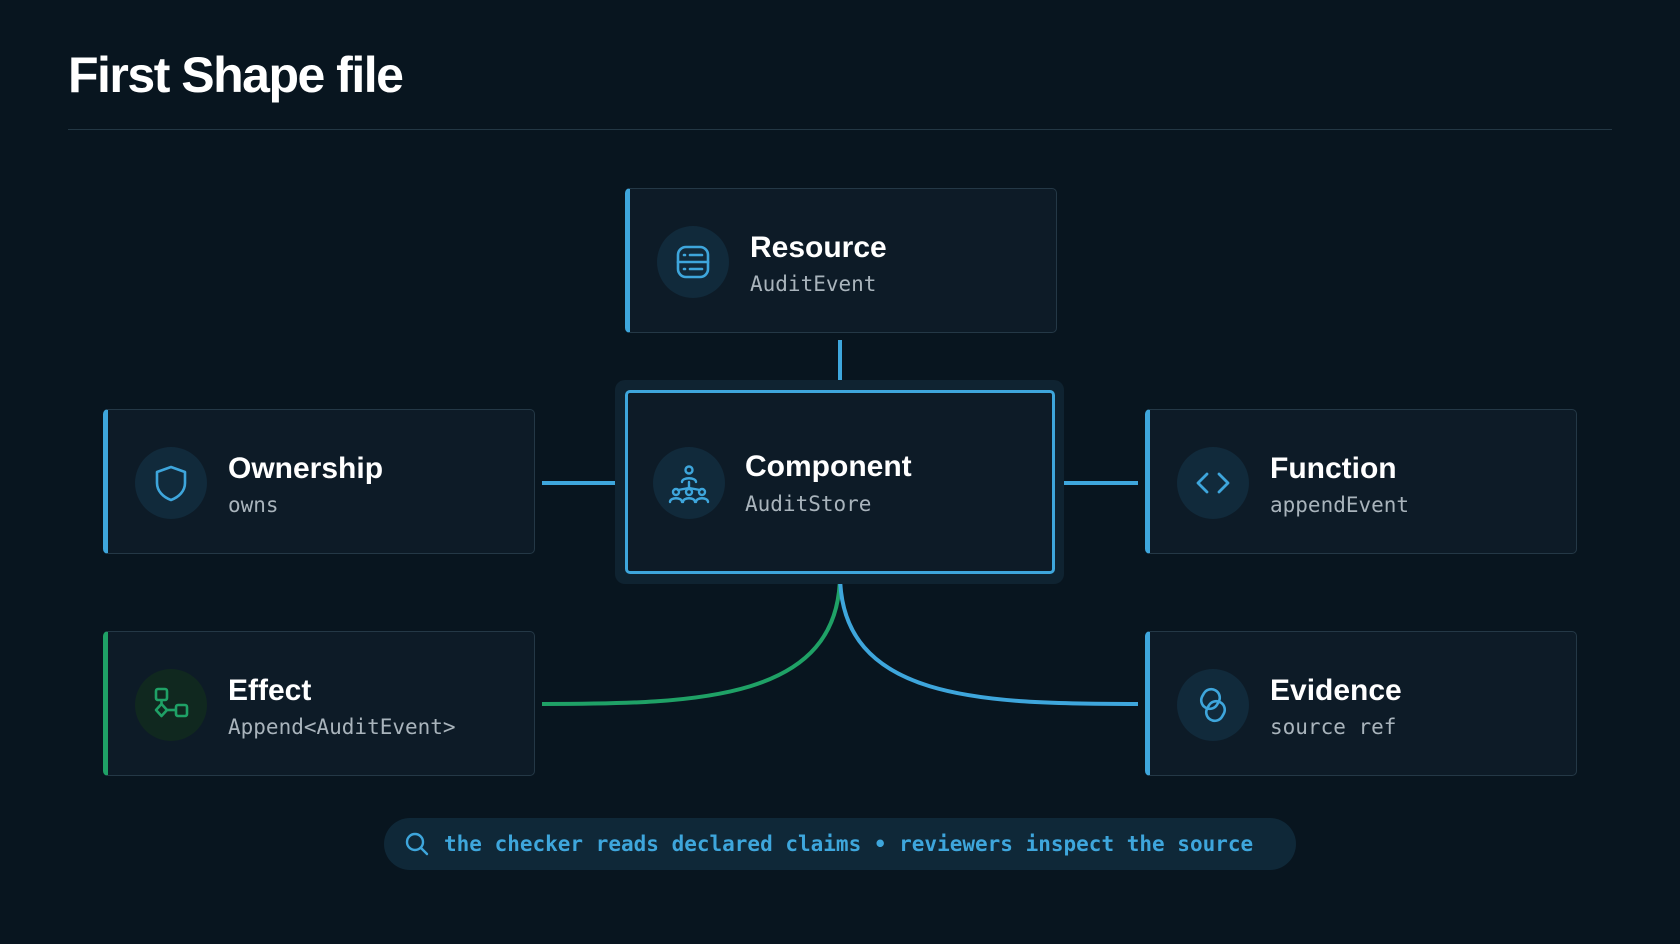  I want to click on ownership-card: Ownership owns, so click(319, 481).